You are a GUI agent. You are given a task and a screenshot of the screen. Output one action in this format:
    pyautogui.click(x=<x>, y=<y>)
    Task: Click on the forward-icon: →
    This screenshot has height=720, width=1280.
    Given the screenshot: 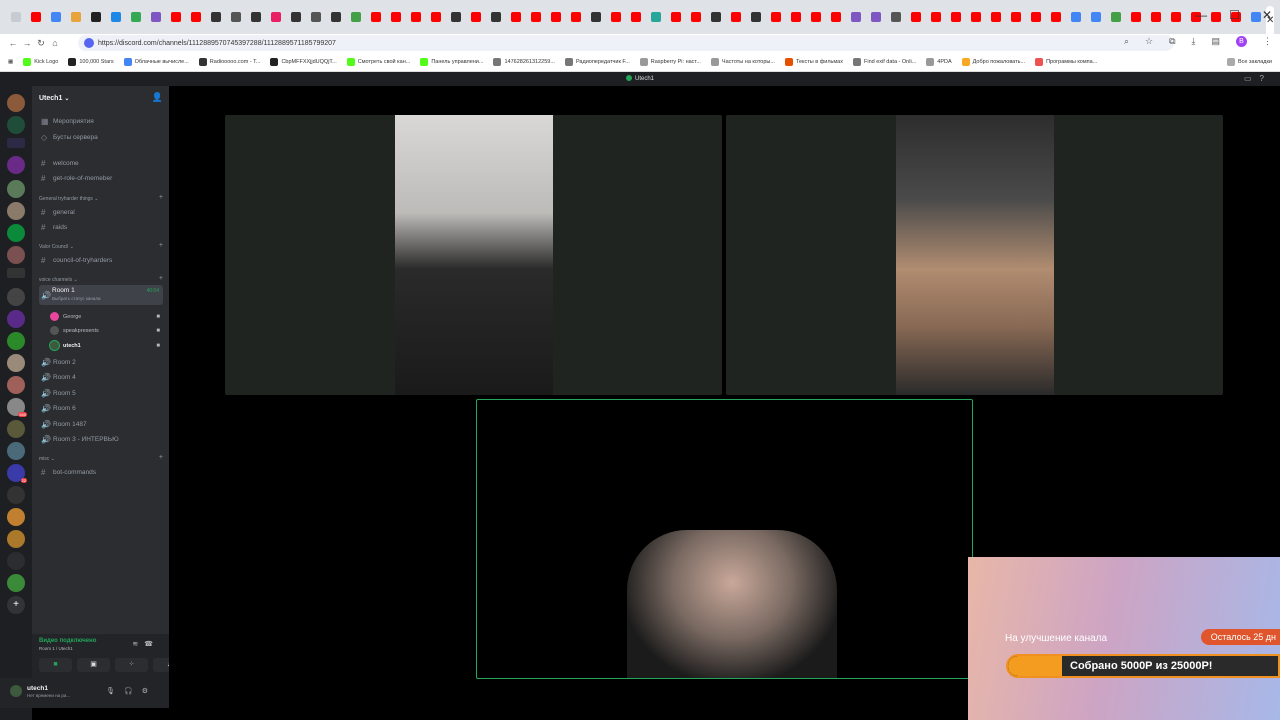 What is the action you would take?
    pyautogui.click(x=27, y=43)
    